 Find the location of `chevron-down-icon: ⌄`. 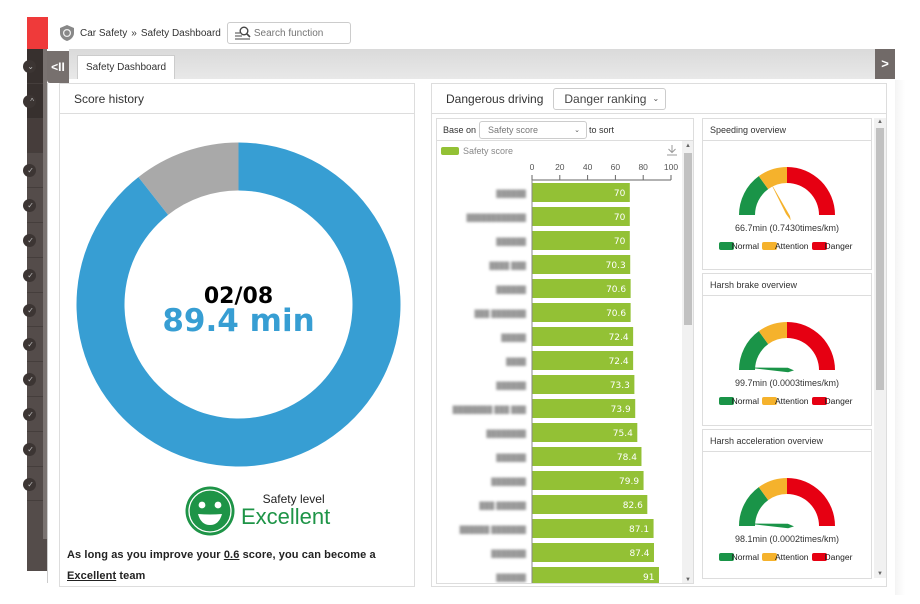

chevron-down-icon: ⌄ is located at coordinates (577, 130).